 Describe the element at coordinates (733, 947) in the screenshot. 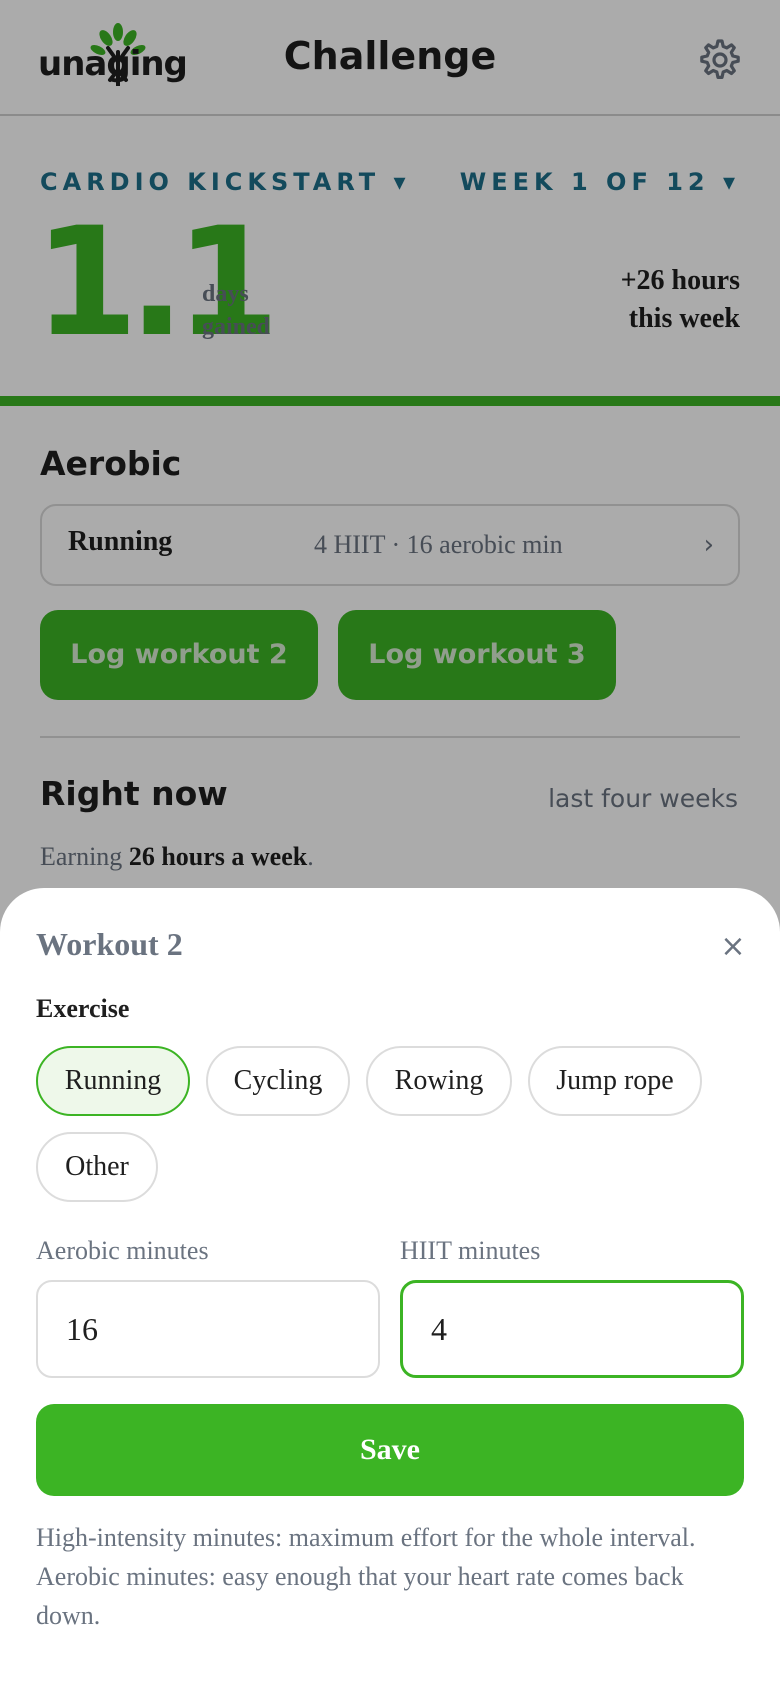

I see `close-icon: ×` at that location.